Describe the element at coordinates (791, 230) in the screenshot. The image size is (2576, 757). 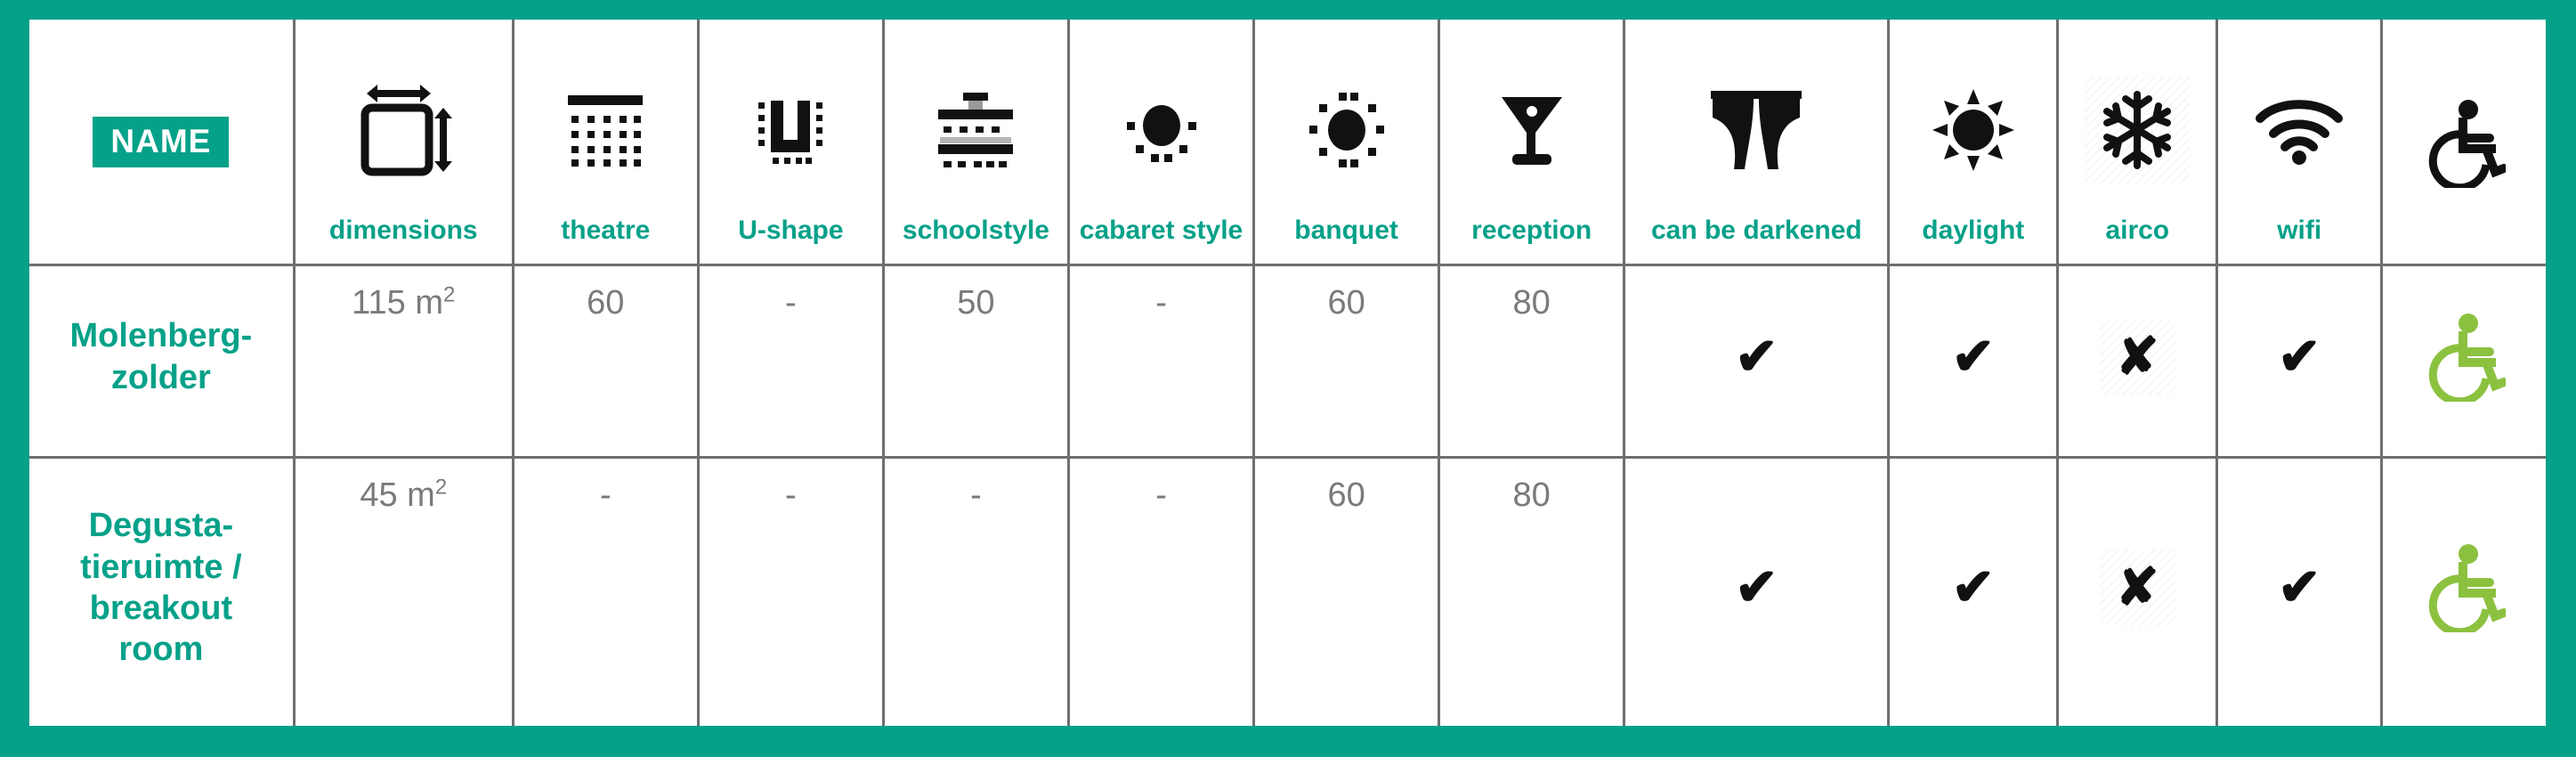
I see `header-label-ushape: U-shape` at that location.